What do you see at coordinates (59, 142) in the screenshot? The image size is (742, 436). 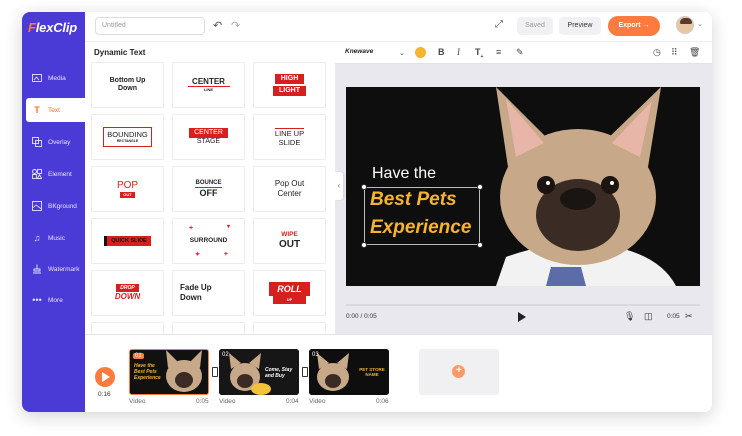 I see `sidebar-item-label: Overlay` at bounding box center [59, 142].